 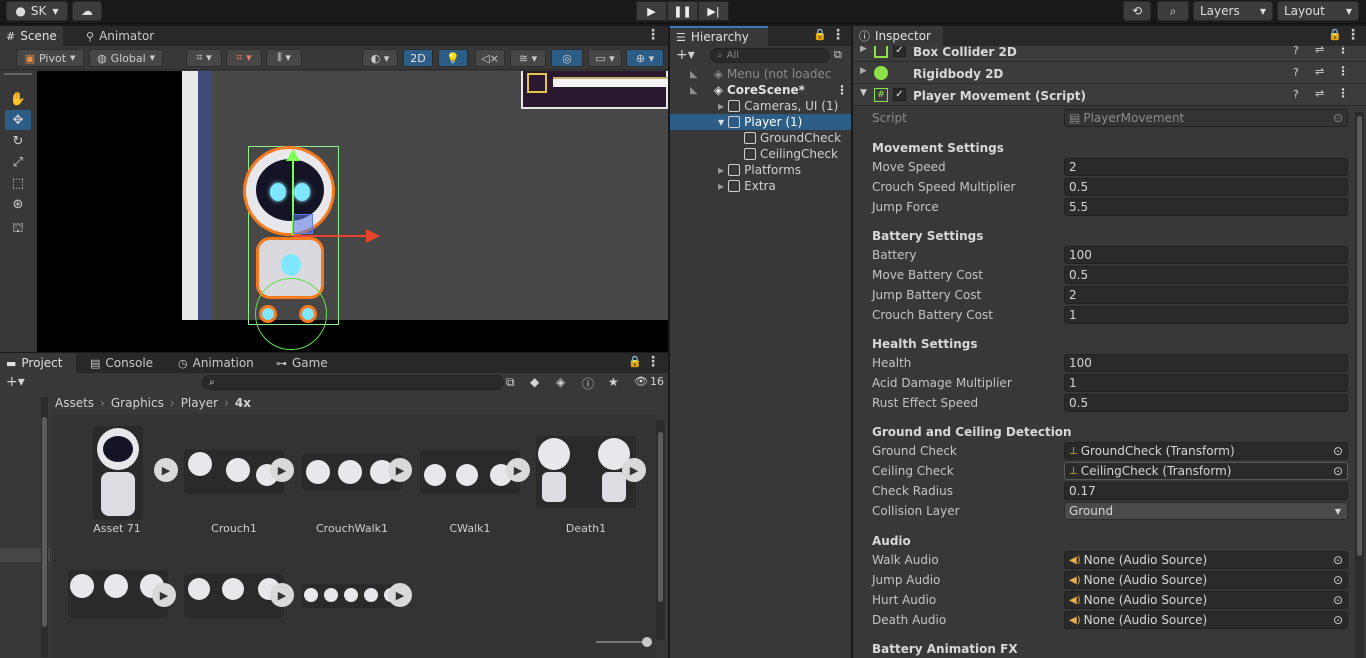 I want to click on field-check-radius: 0.17, so click(x=1206, y=491).